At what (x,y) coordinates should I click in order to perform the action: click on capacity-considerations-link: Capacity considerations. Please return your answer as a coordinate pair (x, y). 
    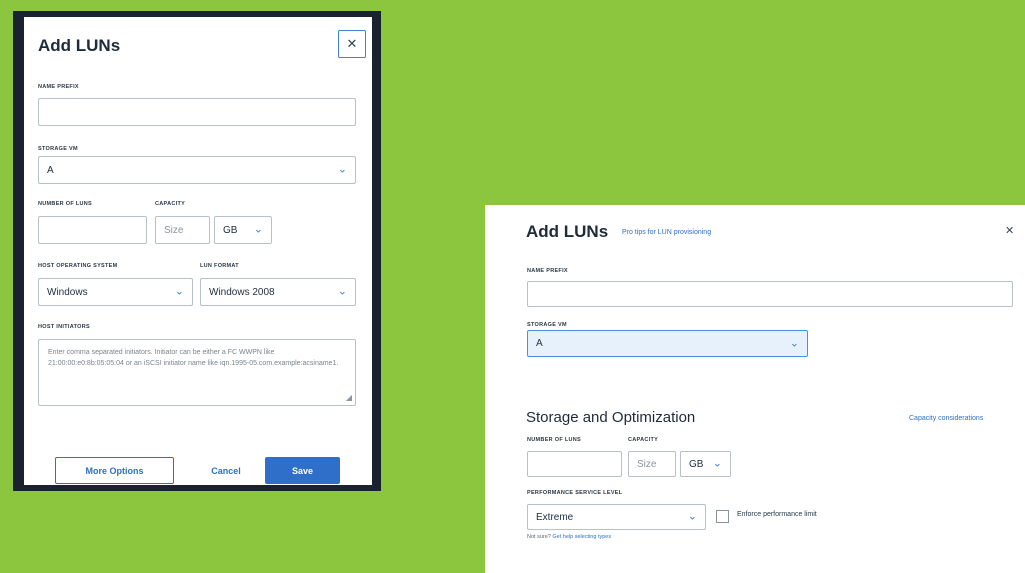
    Looking at the image, I should click on (946, 418).